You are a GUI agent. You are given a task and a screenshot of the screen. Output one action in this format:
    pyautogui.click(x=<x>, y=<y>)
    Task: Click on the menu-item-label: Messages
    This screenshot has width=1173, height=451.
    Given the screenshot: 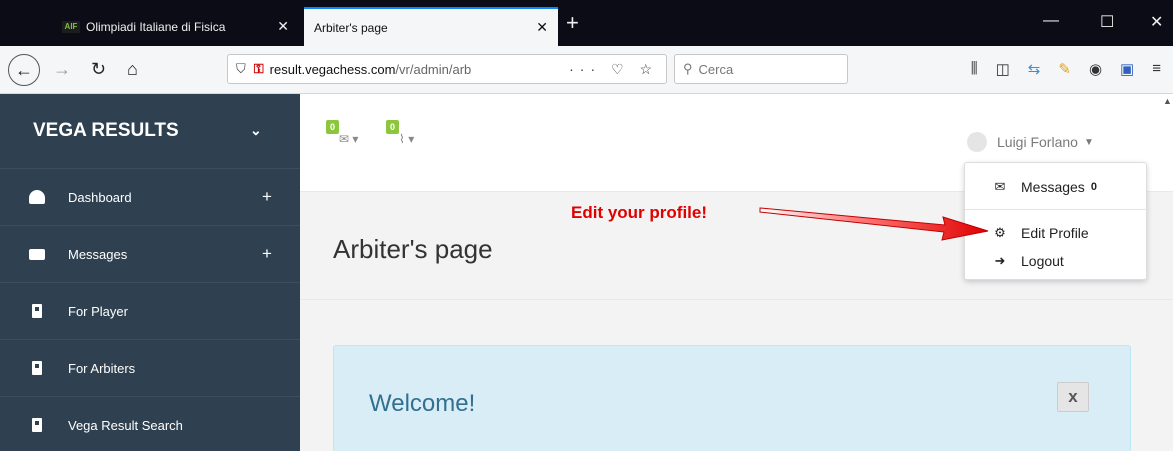 What is the action you would take?
    pyautogui.click(x=1053, y=187)
    